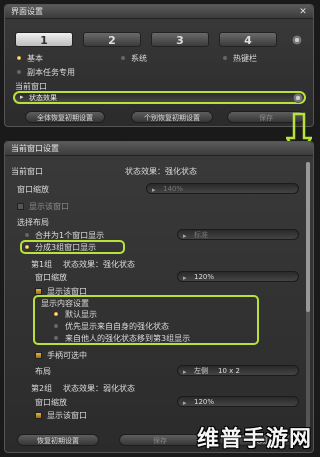 This screenshot has width=320, height=457. I want to click on group2-status: 状态效果：弱化状态, so click(99, 388).